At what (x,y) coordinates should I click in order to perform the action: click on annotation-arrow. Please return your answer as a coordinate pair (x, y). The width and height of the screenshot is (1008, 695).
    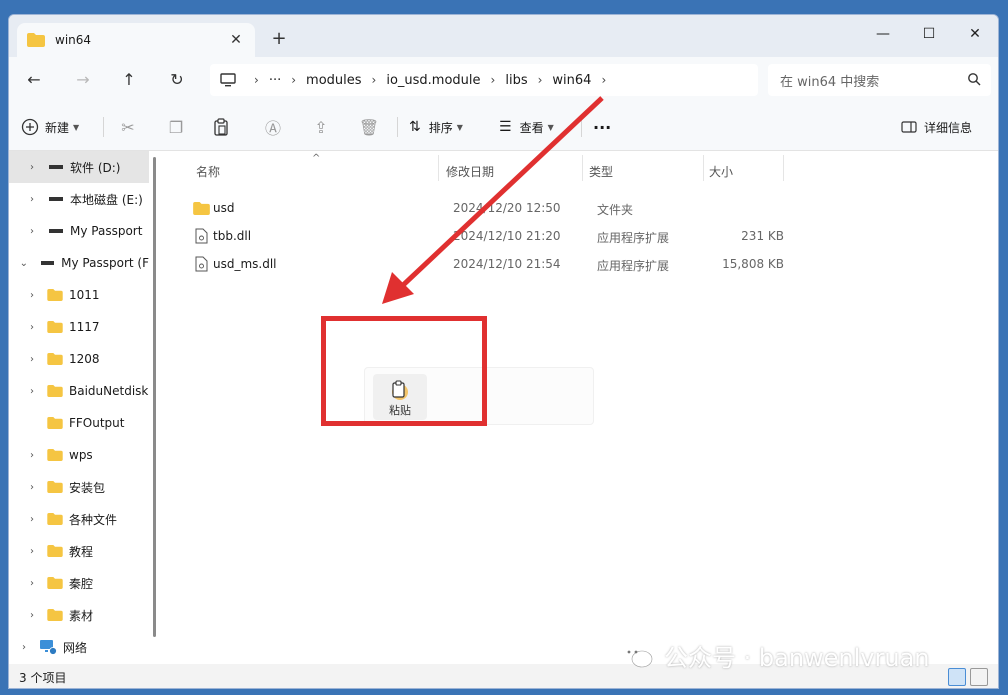
    Looking at the image, I should click on (493, 200).